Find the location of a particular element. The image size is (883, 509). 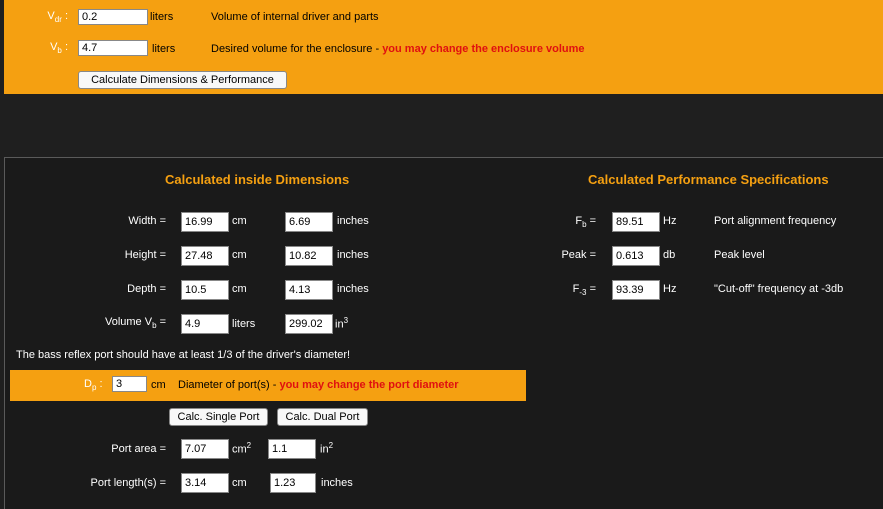

dp-unit: cm is located at coordinates (158, 385).